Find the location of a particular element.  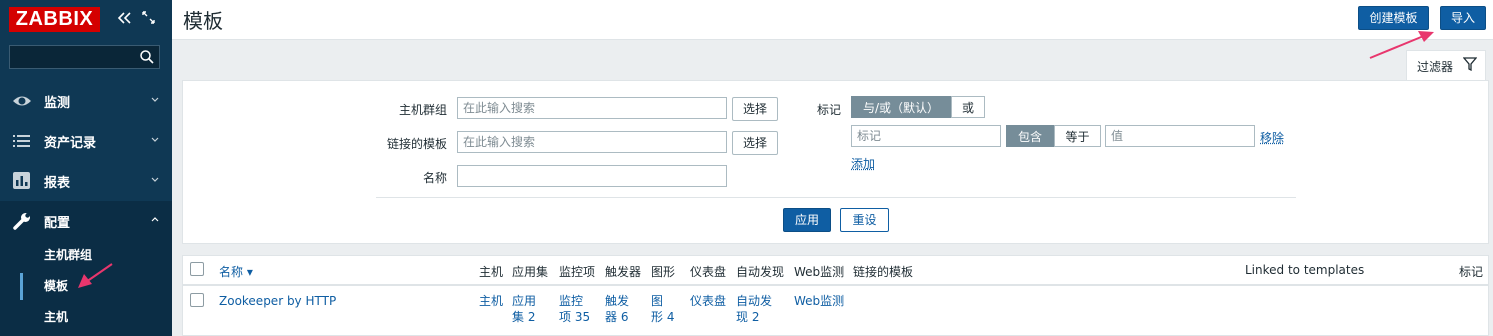

discovery-link-line1: 自动发 is located at coordinates (754, 301).